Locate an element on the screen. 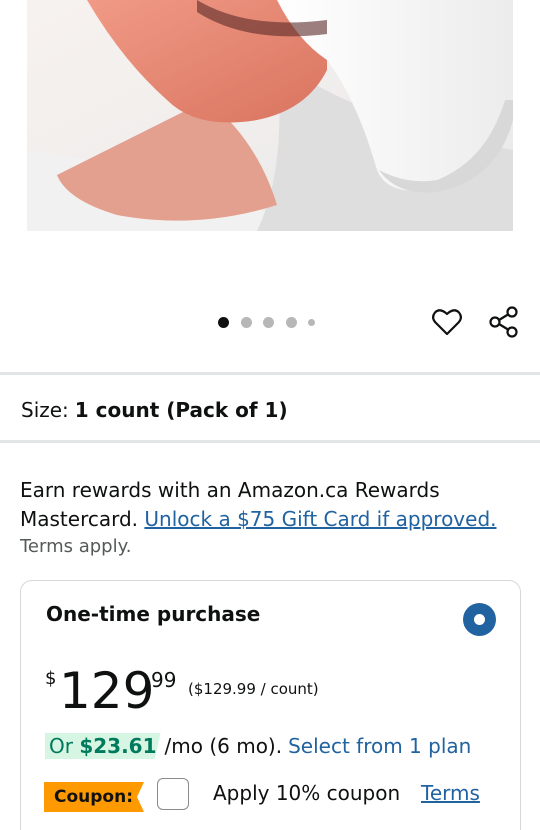 Image resolution: width=540 pixels, height=830 pixels. unit-price: ($129.99 / count) is located at coordinates (253, 689).